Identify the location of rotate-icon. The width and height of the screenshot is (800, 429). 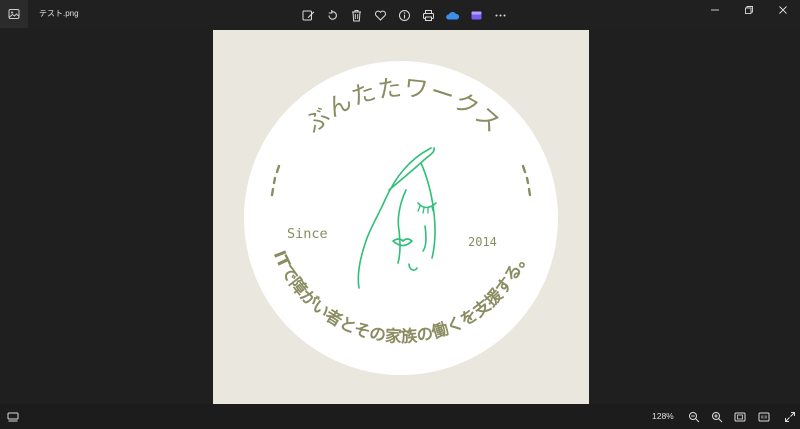
(332, 15).